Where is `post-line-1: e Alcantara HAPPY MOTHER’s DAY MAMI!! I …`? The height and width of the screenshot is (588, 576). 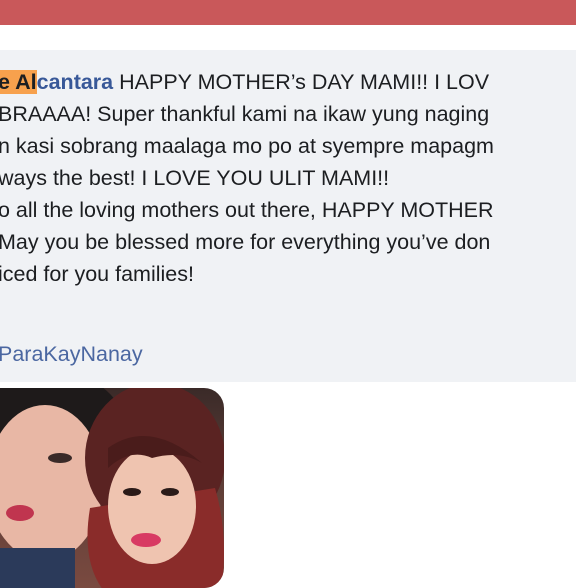
post-line-1: e Alcantara HAPPY MOTHER’s DAY MAMI!! I … is located at coordinates (288, 82).